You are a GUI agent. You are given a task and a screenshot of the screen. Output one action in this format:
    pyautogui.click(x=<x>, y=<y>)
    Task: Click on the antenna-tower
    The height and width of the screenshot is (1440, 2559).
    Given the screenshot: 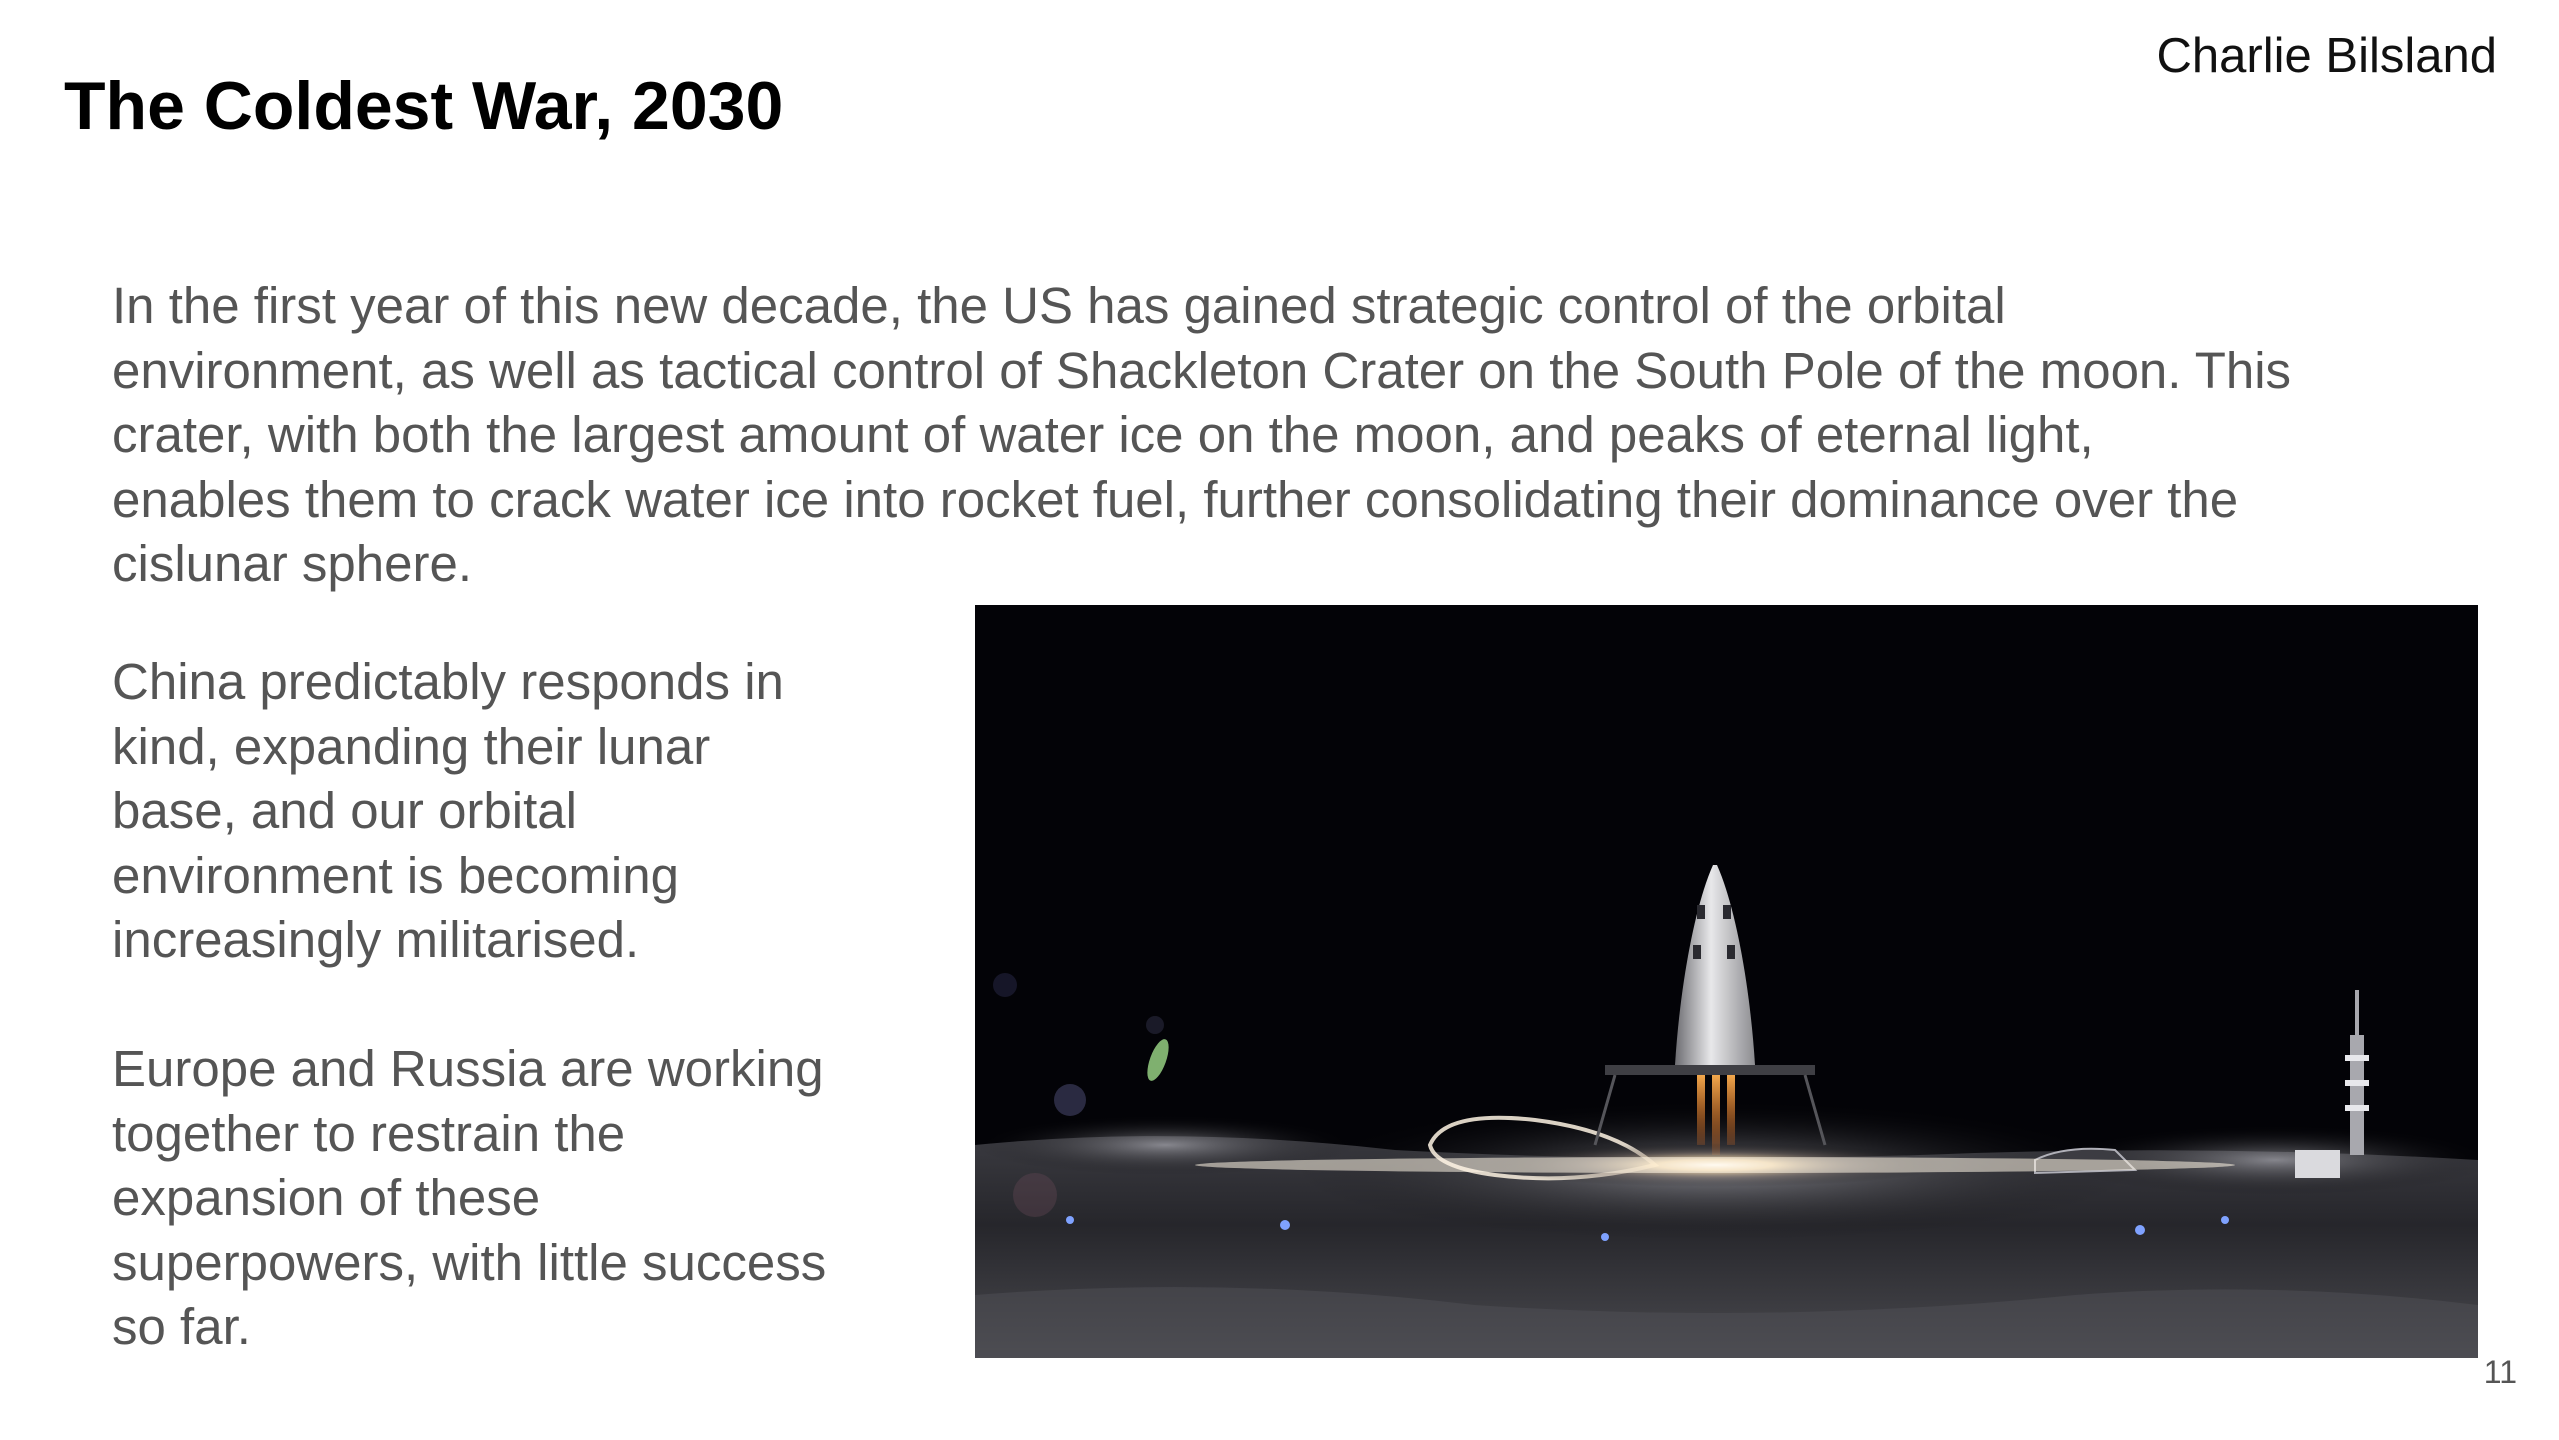 What is the action you would take?
    pyautogui.click(x=2357, y=1095)
    